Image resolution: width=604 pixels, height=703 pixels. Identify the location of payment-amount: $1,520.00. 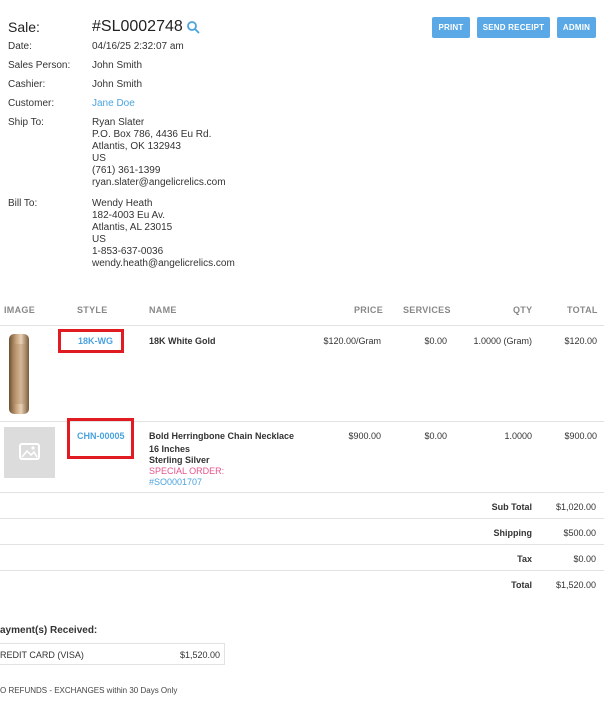
(199, 655).